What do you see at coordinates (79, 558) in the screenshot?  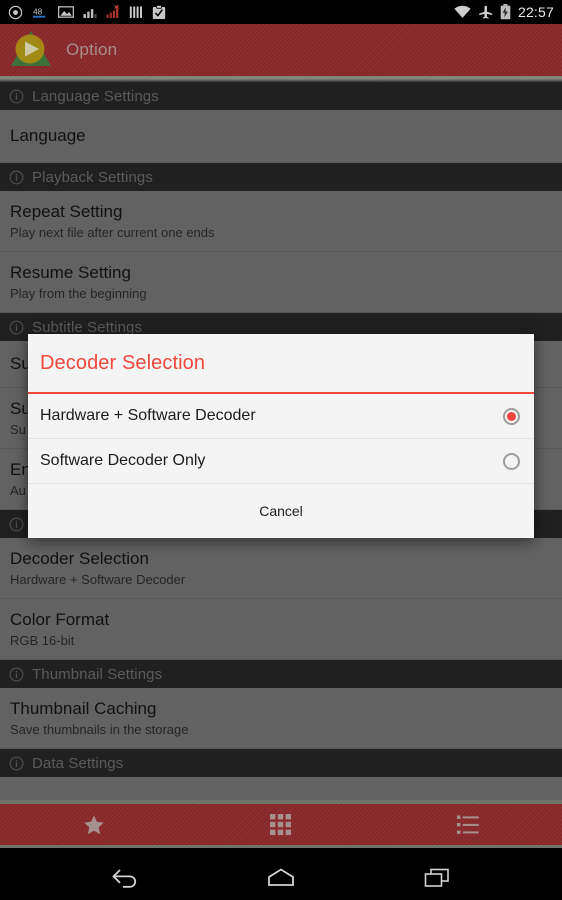 I see `list-item-title: Decoder Selection` at bounding box center [79, 558].